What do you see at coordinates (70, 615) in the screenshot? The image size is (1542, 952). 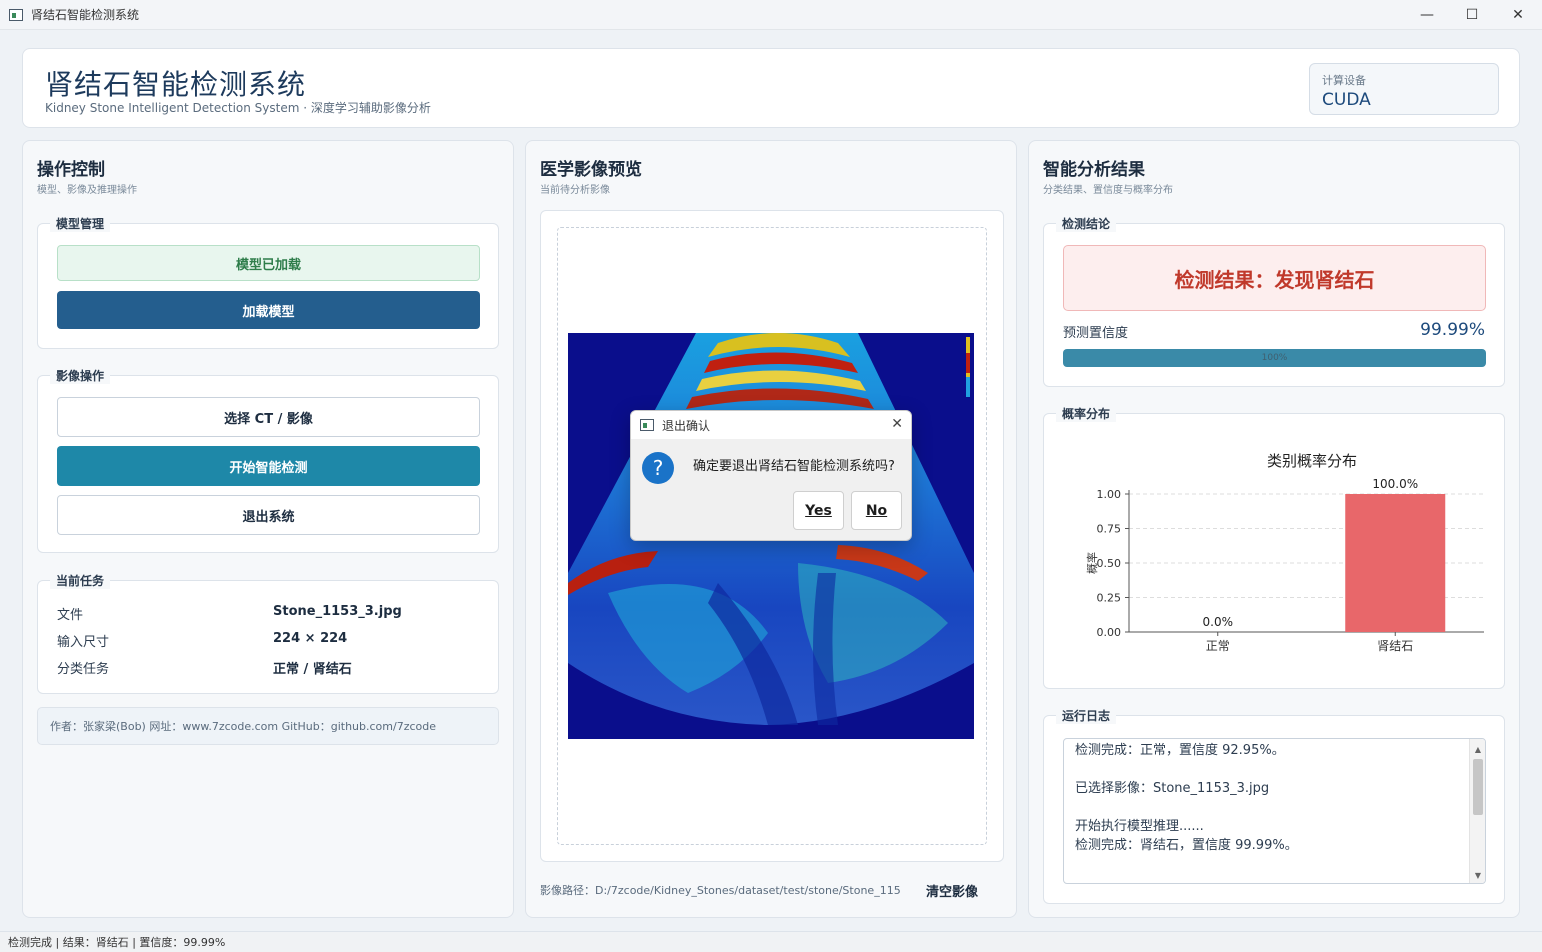 I see `task-label-file: 文件` at bounding box center [70, 615].